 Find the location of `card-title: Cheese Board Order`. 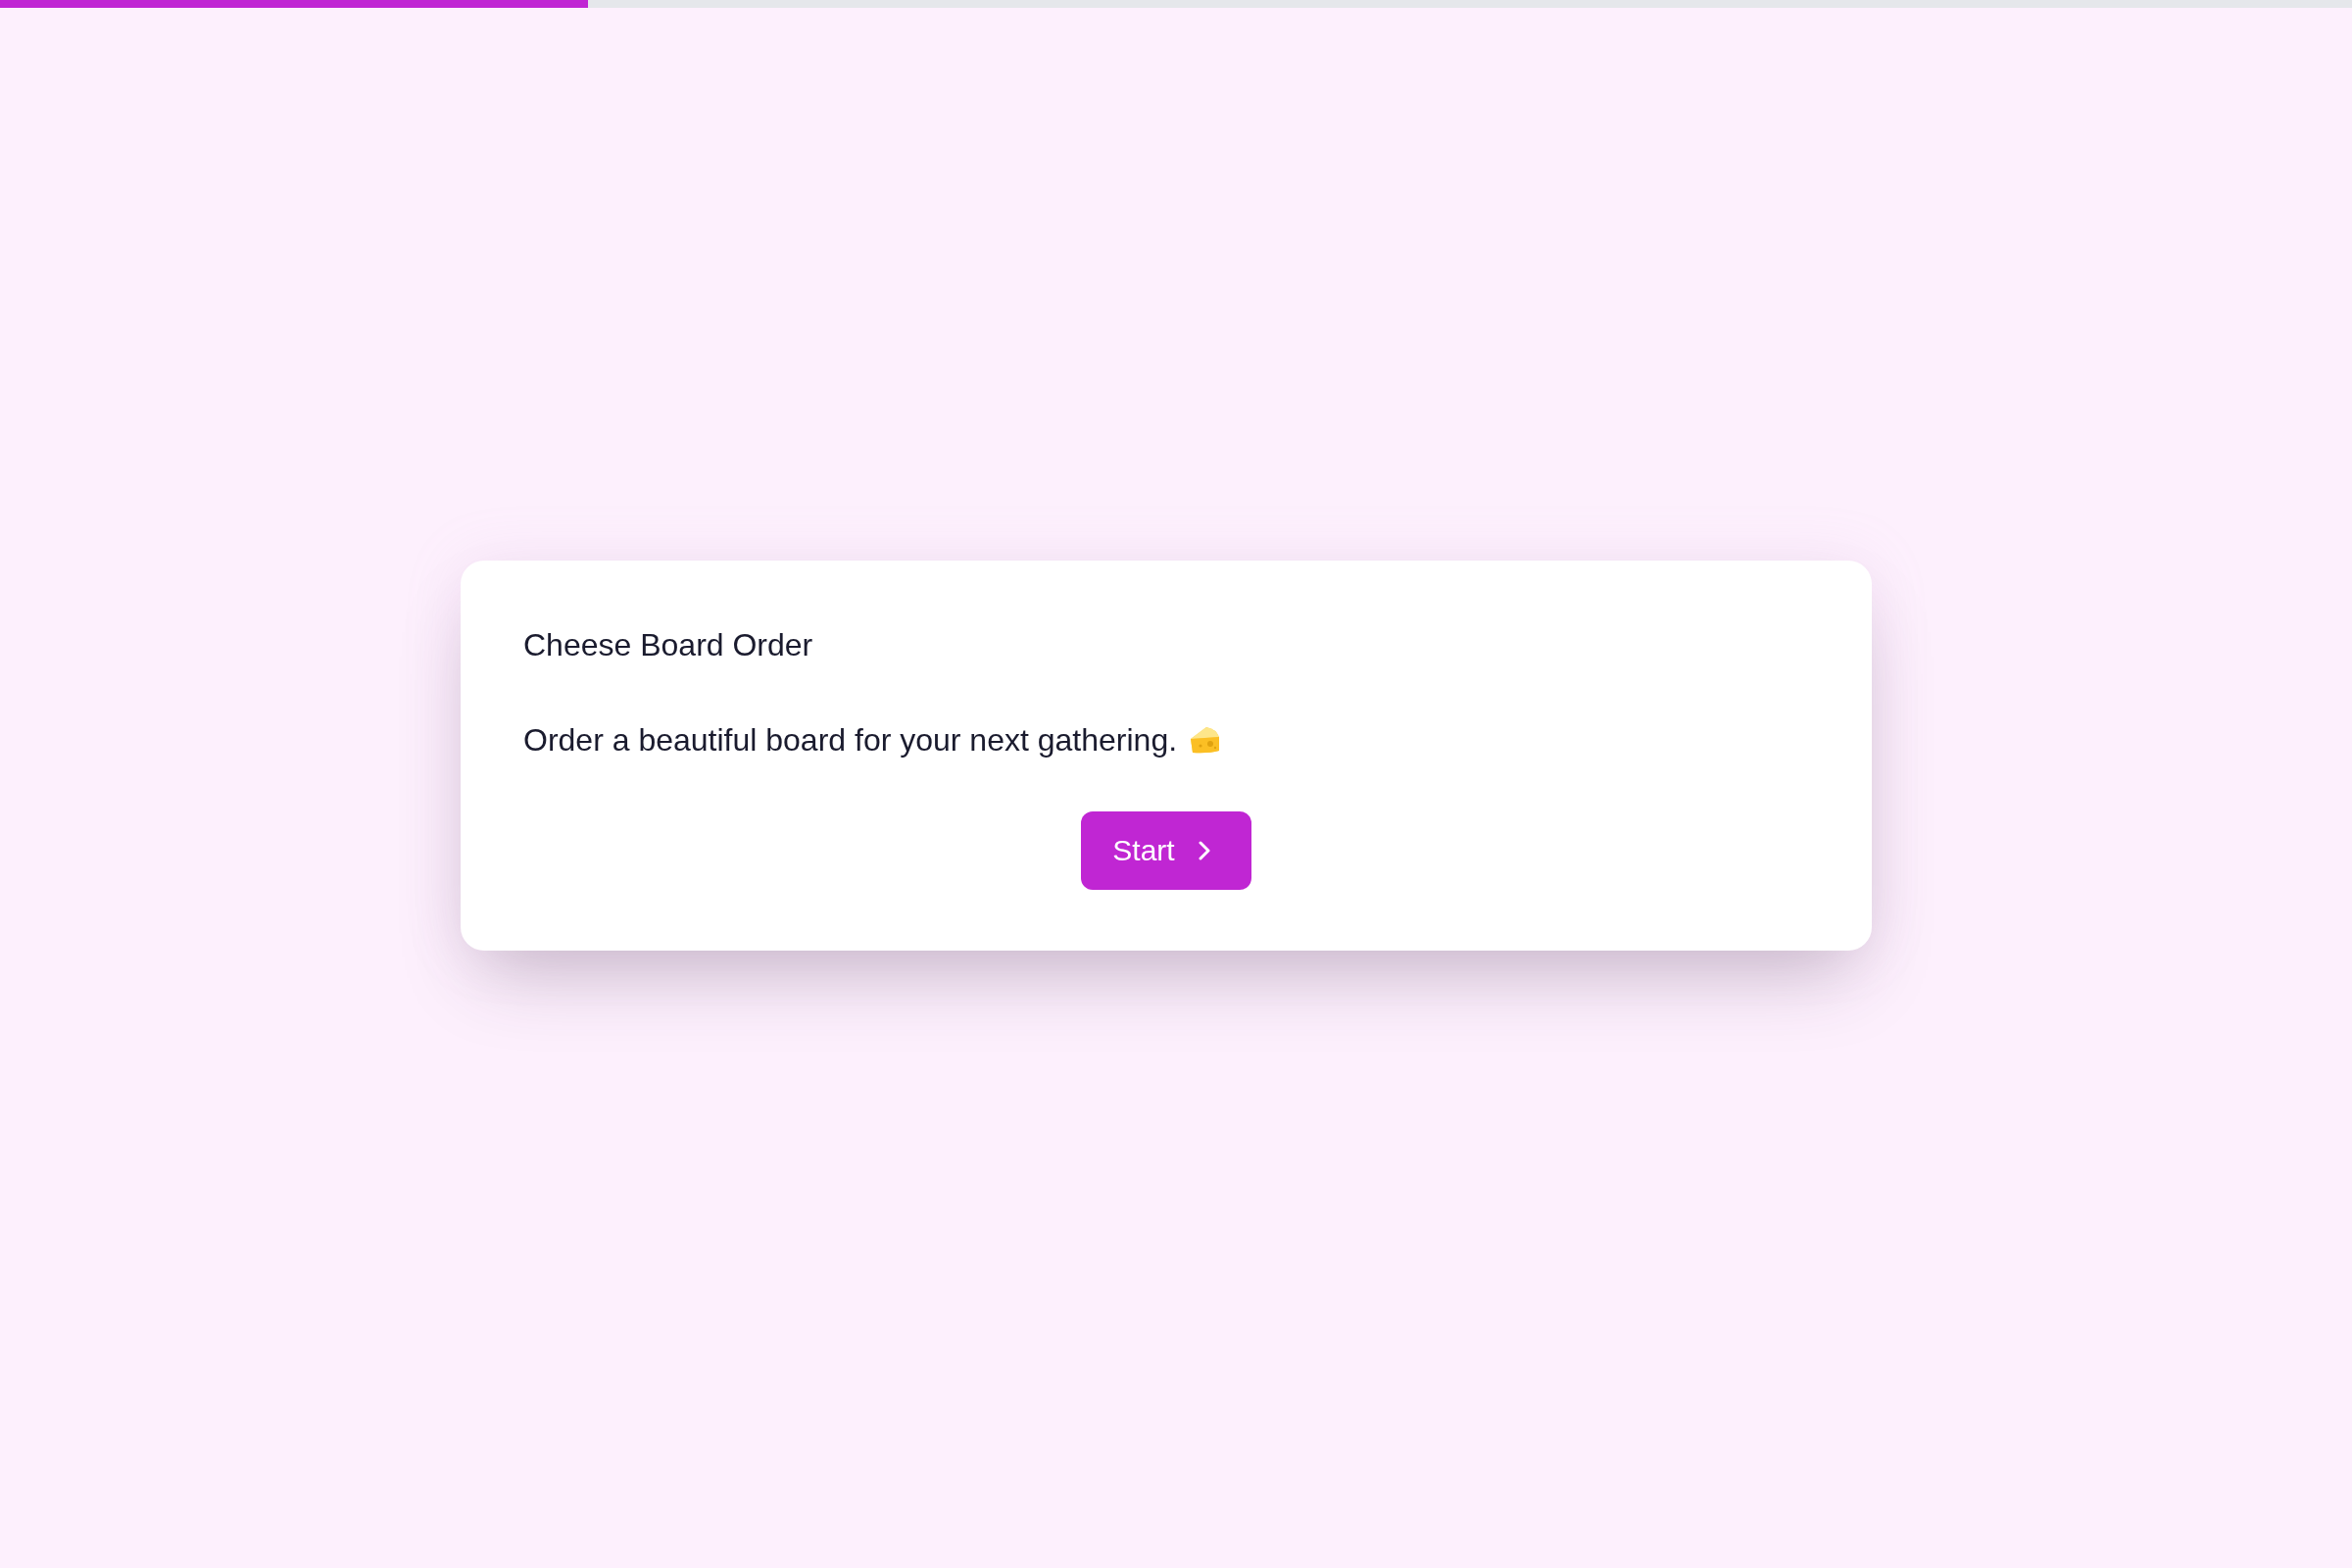

card-title: Cheese Board Order is located at coordinates (668, 645).